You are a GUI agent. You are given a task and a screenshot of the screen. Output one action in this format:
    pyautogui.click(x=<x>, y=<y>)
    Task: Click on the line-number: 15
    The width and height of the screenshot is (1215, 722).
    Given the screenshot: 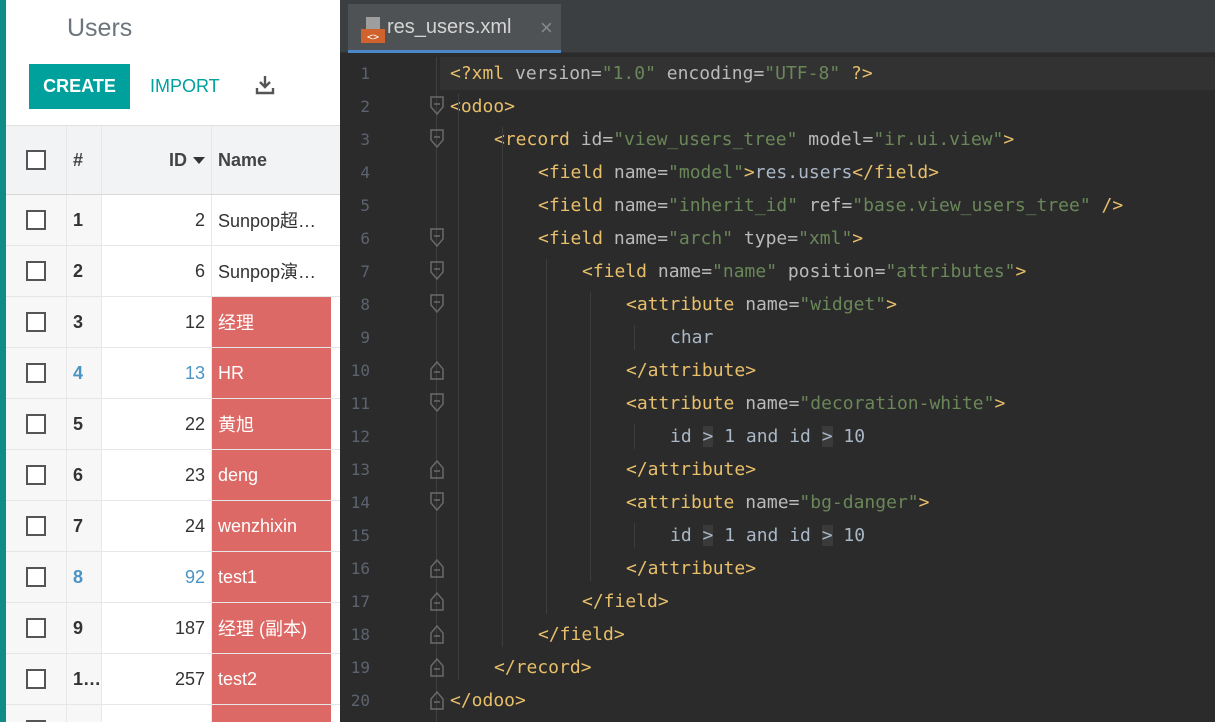 What is the action you would take?
    pyautogui.click(x=360, y=535)
    